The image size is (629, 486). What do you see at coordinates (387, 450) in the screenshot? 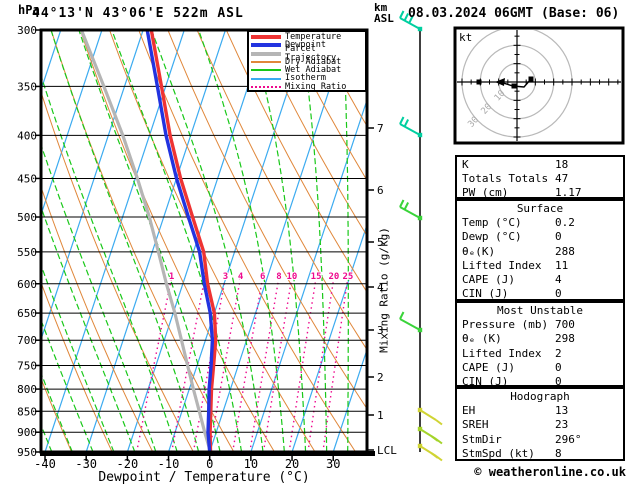
I see `lcl-label: LCL` at bounding box center [387, 450].